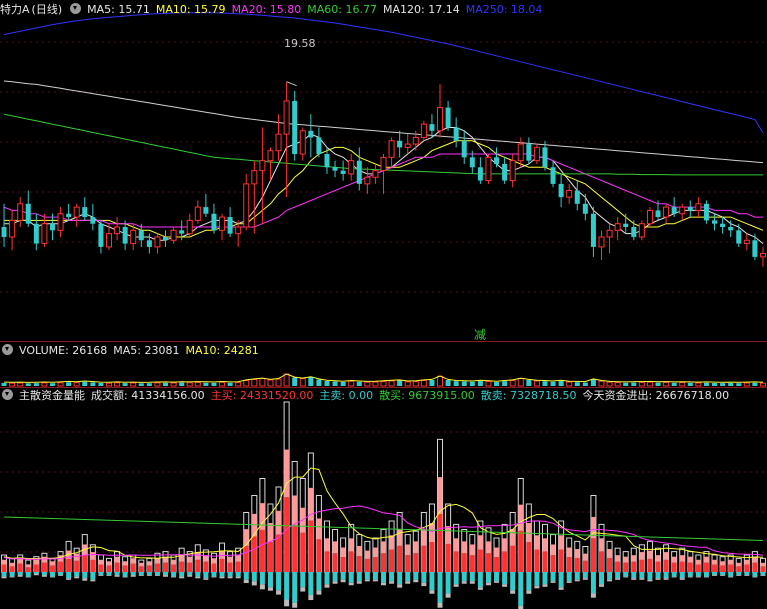 Image resolution: width=767 pixels, height=609 pixels. What do you see at coordinates (7, 394) in the screenshot?
I see `capital-menu-icon` at bounding box center [7, 394].